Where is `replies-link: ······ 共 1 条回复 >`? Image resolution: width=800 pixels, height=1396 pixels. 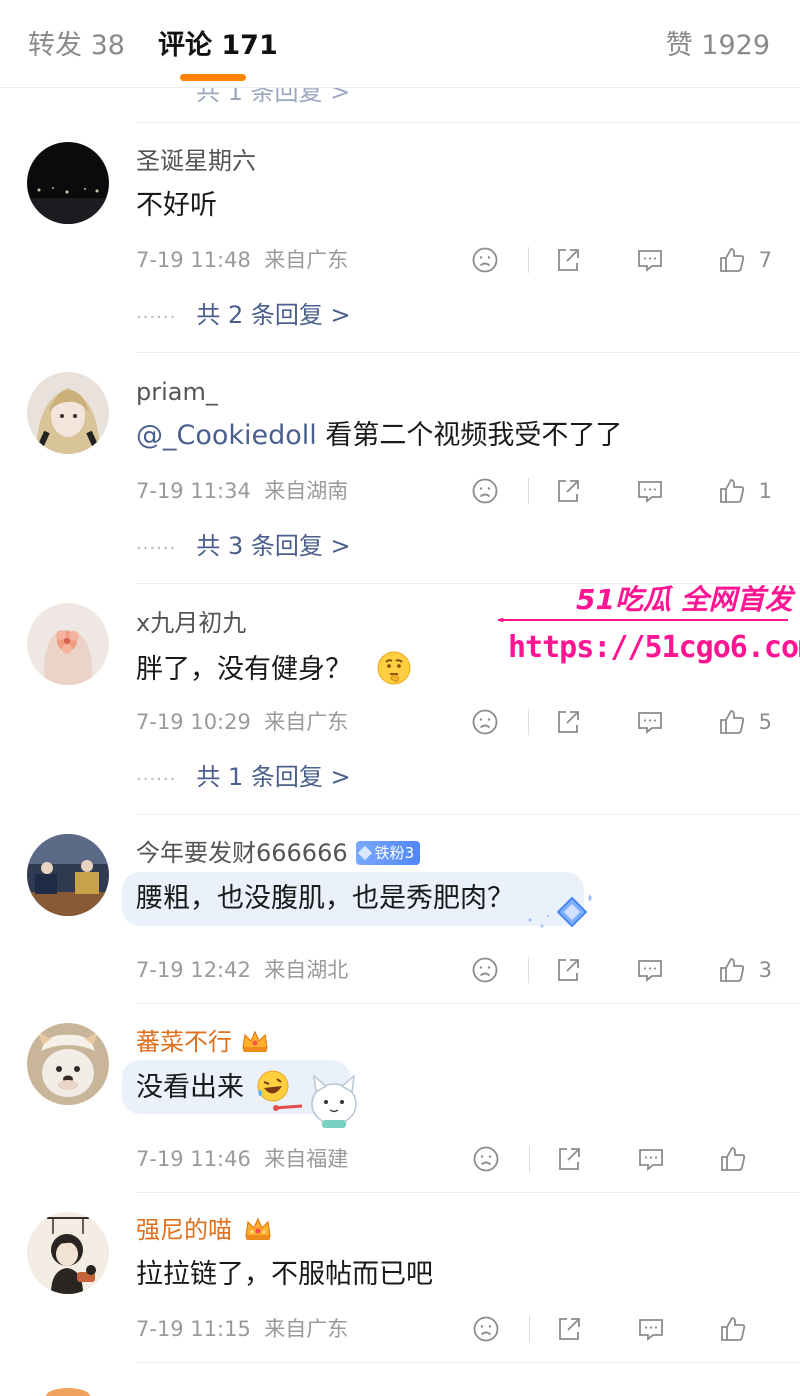 replies-link: ······ 共 1 条回复 > is located at coordinates (243, 778).